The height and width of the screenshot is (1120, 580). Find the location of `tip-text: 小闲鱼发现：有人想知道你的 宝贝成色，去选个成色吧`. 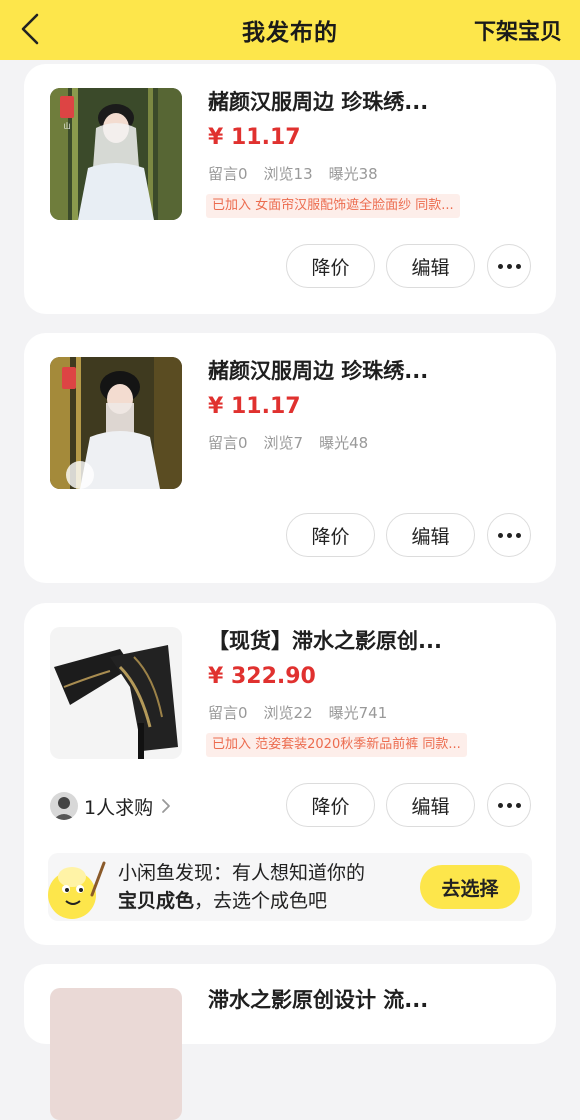

tip-text: 小闲鱼发现：有人想知道你的 宝贝成色，去选个成色吧 is located at coordinates (268, 887).